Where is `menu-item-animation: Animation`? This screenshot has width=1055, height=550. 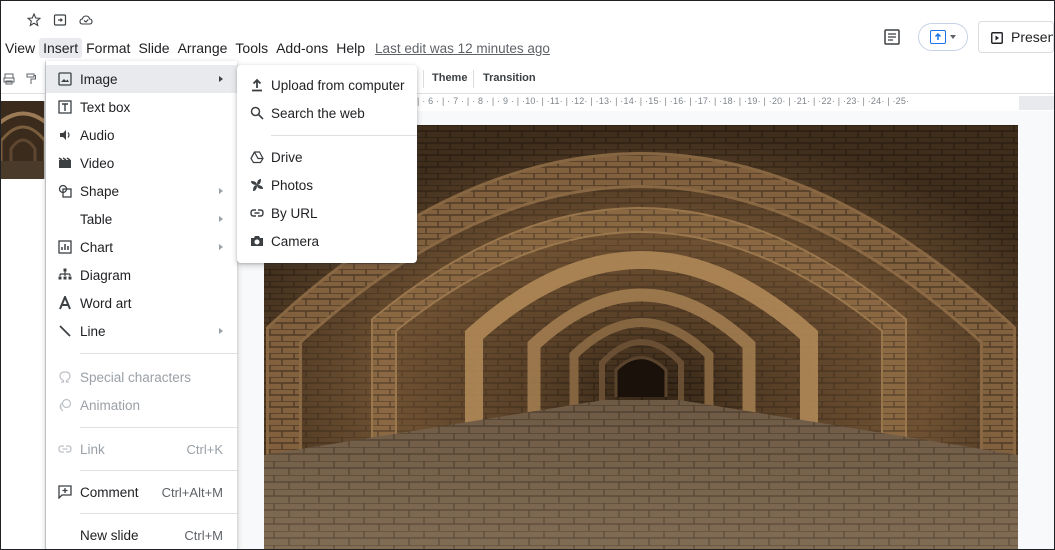 menu-item-animation: Animation is located at coordinates (141, 405).